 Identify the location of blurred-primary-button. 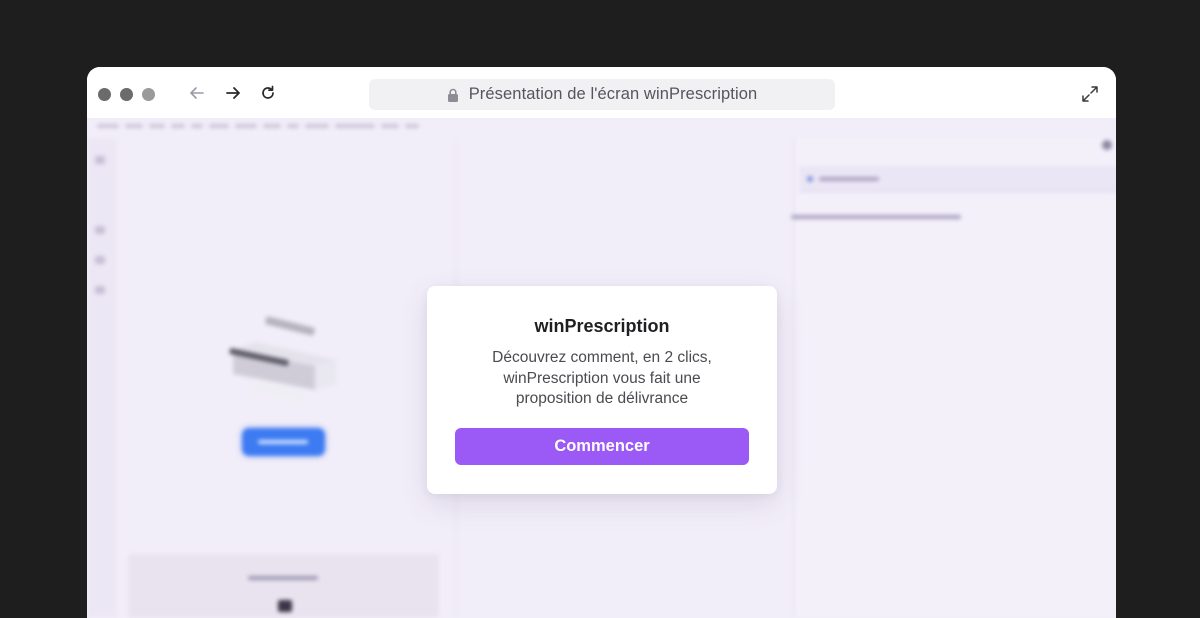
(283, 442).